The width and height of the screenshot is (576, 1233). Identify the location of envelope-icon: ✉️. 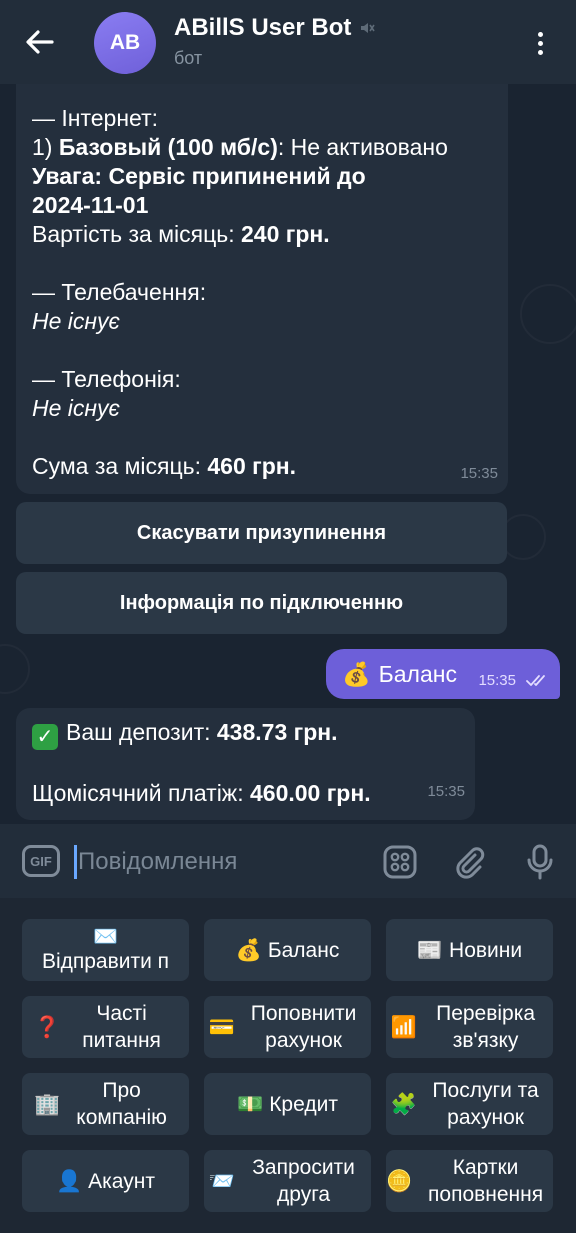
(105, 936).